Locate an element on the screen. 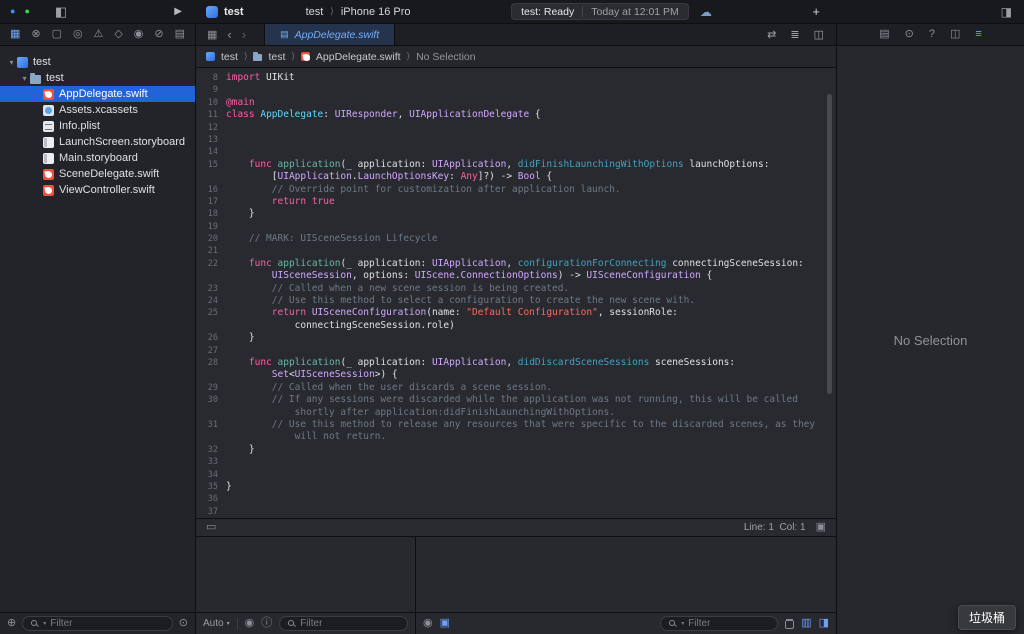 This screenshot has width=1024, height=634. activity-status: test: Ready Today at 12:01 PM is located at coordinates (600, 11).